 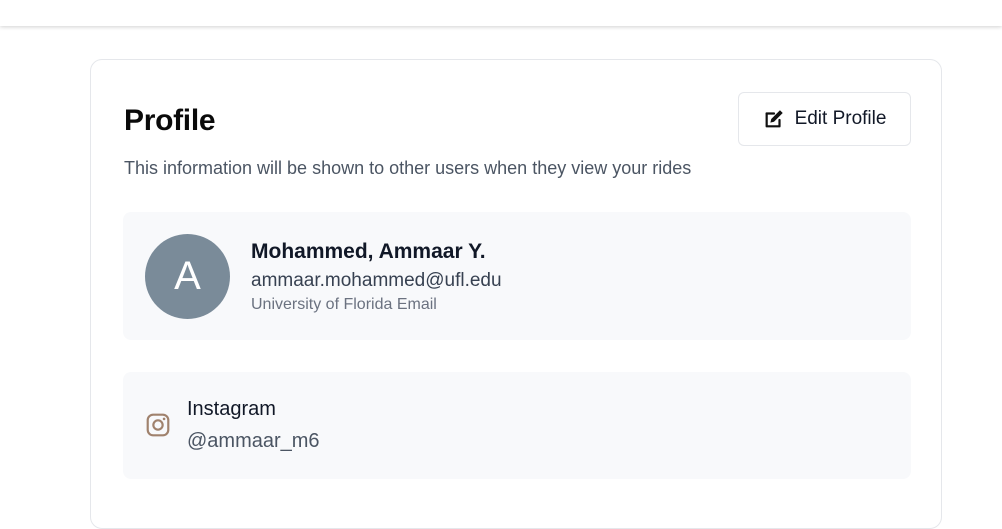 I want to click on user-email-label: University of Florida Email, so click(x=344, y=304).